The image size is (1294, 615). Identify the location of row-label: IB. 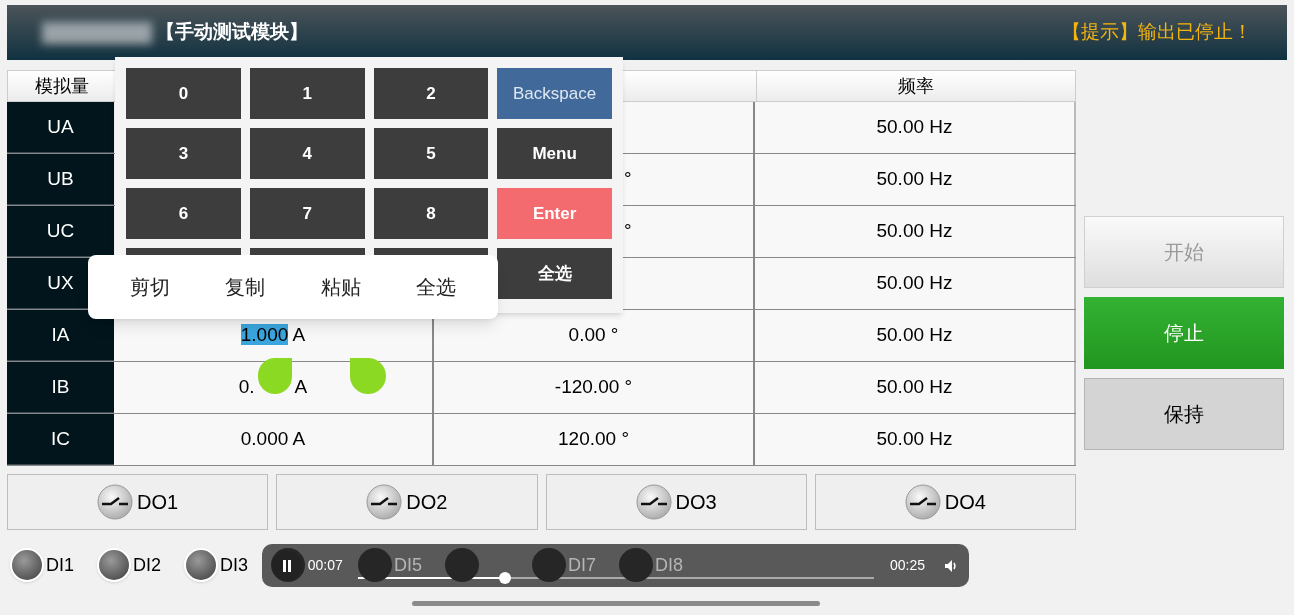
(60, 387).